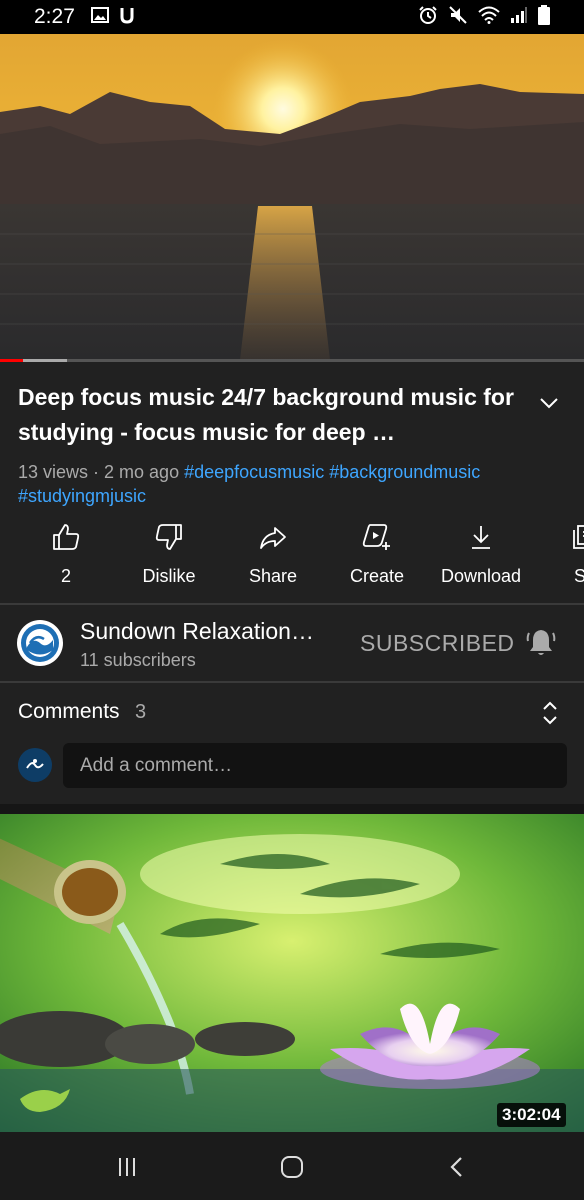  I want to click on user-avatar, so click(35, 765).